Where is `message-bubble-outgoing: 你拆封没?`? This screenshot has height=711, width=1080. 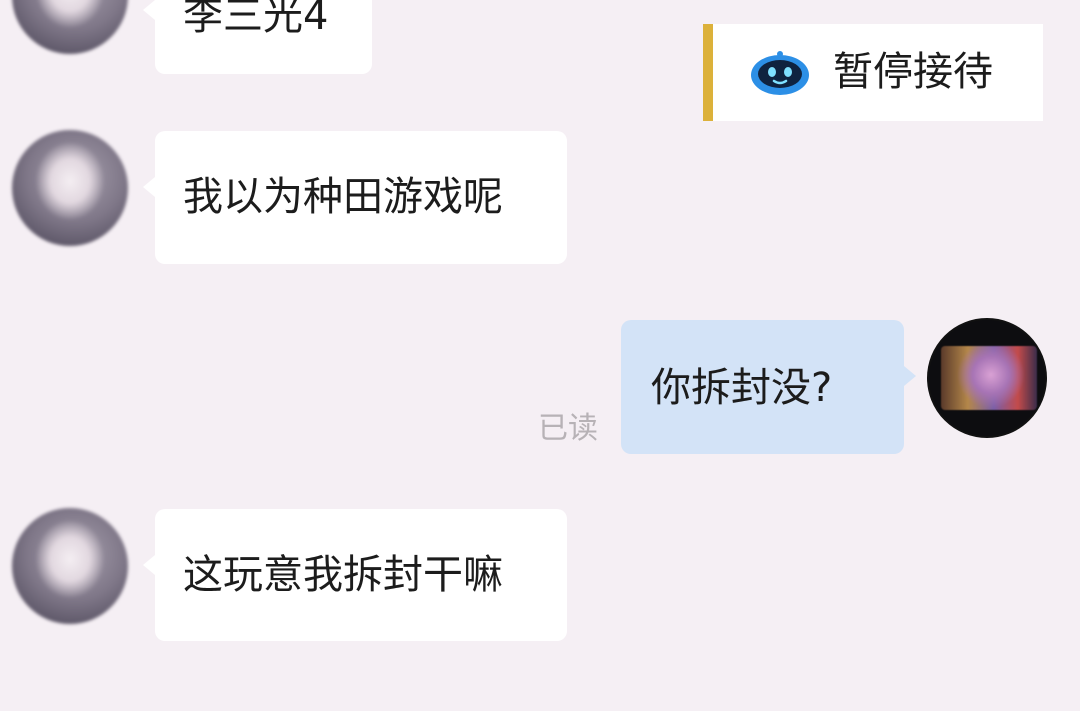
message-bubble-outgoing: 你拆封没? is located at coordinates (768, 387).